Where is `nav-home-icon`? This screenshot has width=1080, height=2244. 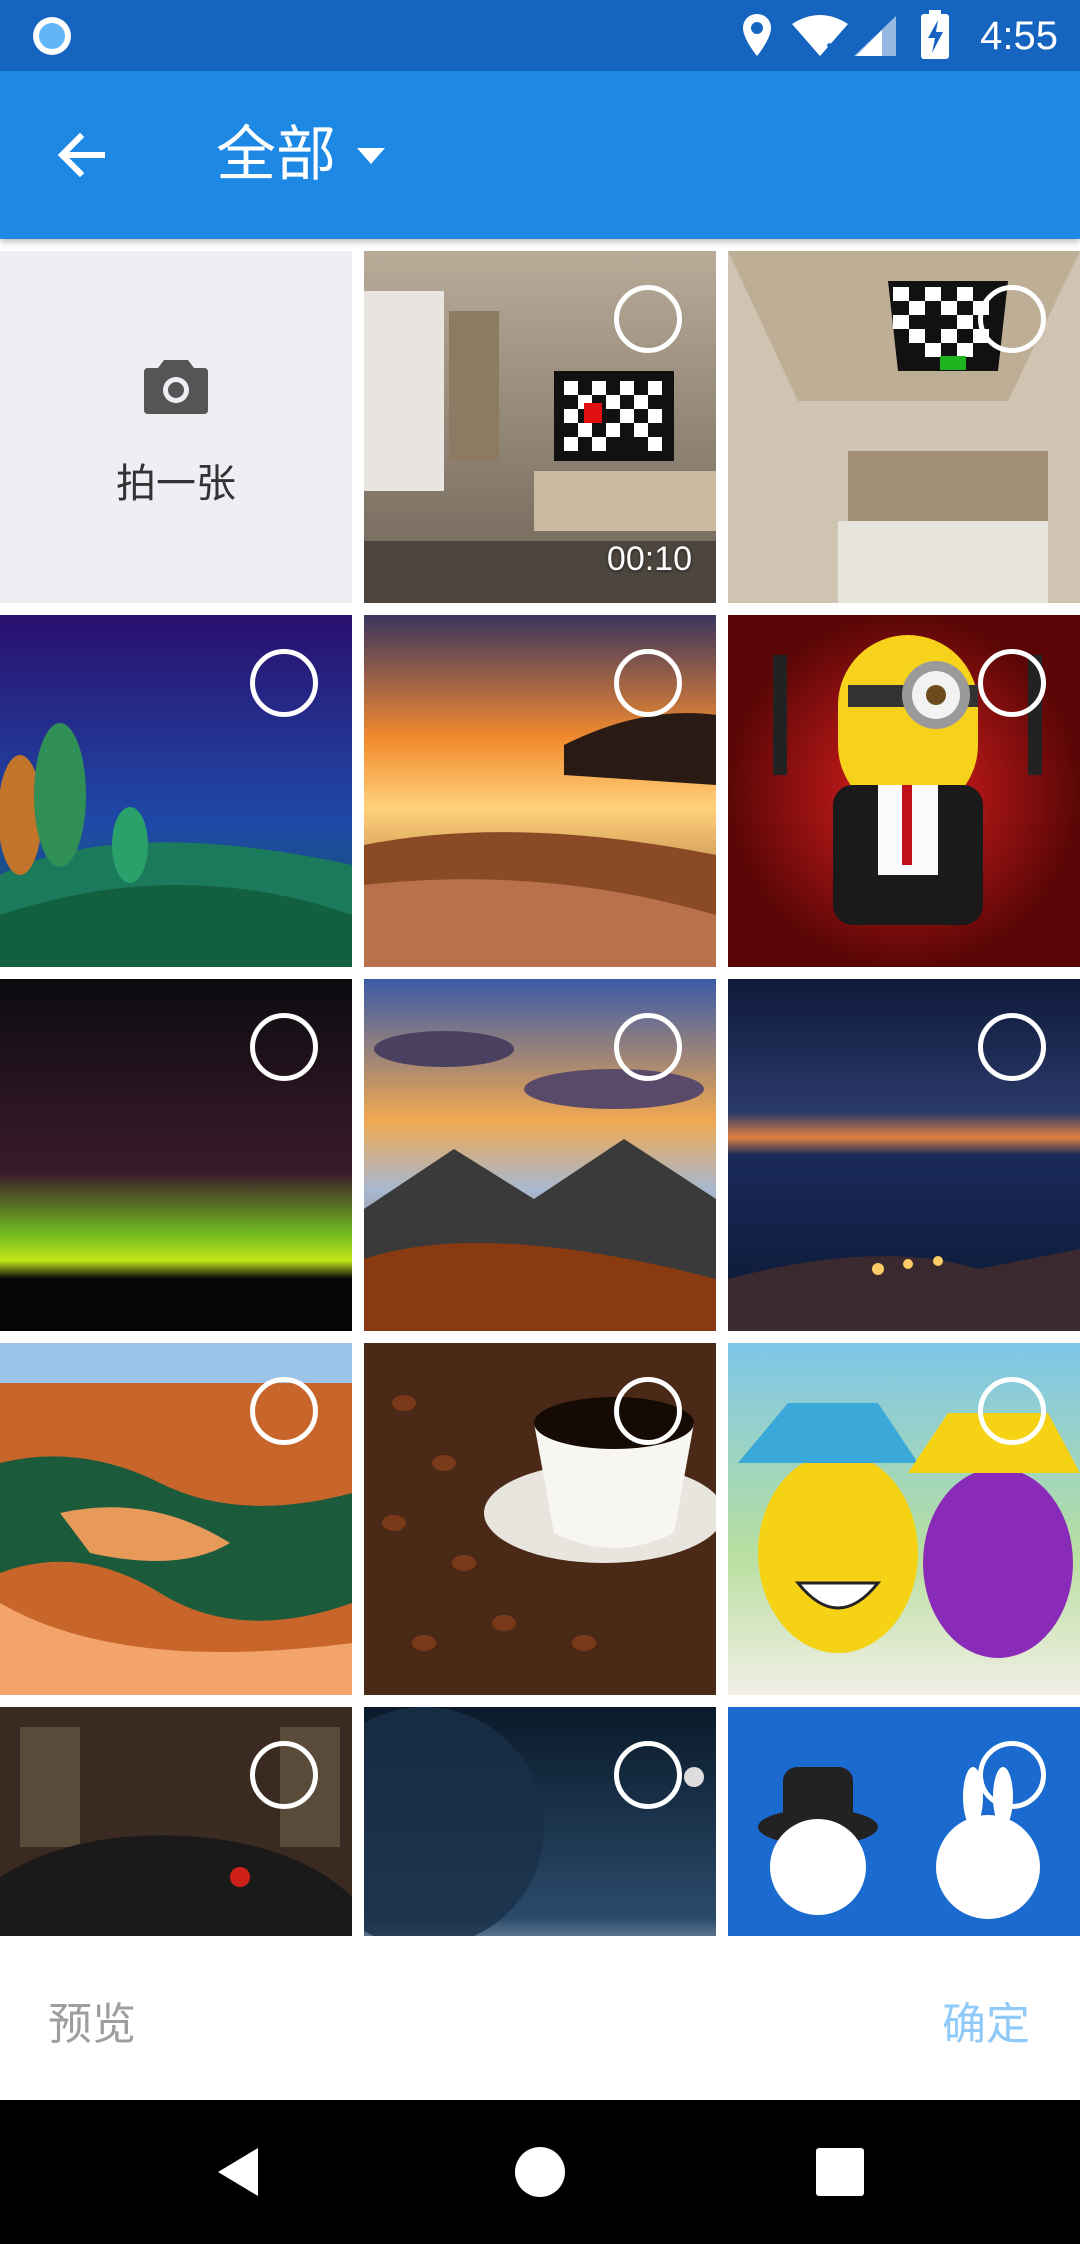
nav-home-icon is located at coordinates (540, 2172).